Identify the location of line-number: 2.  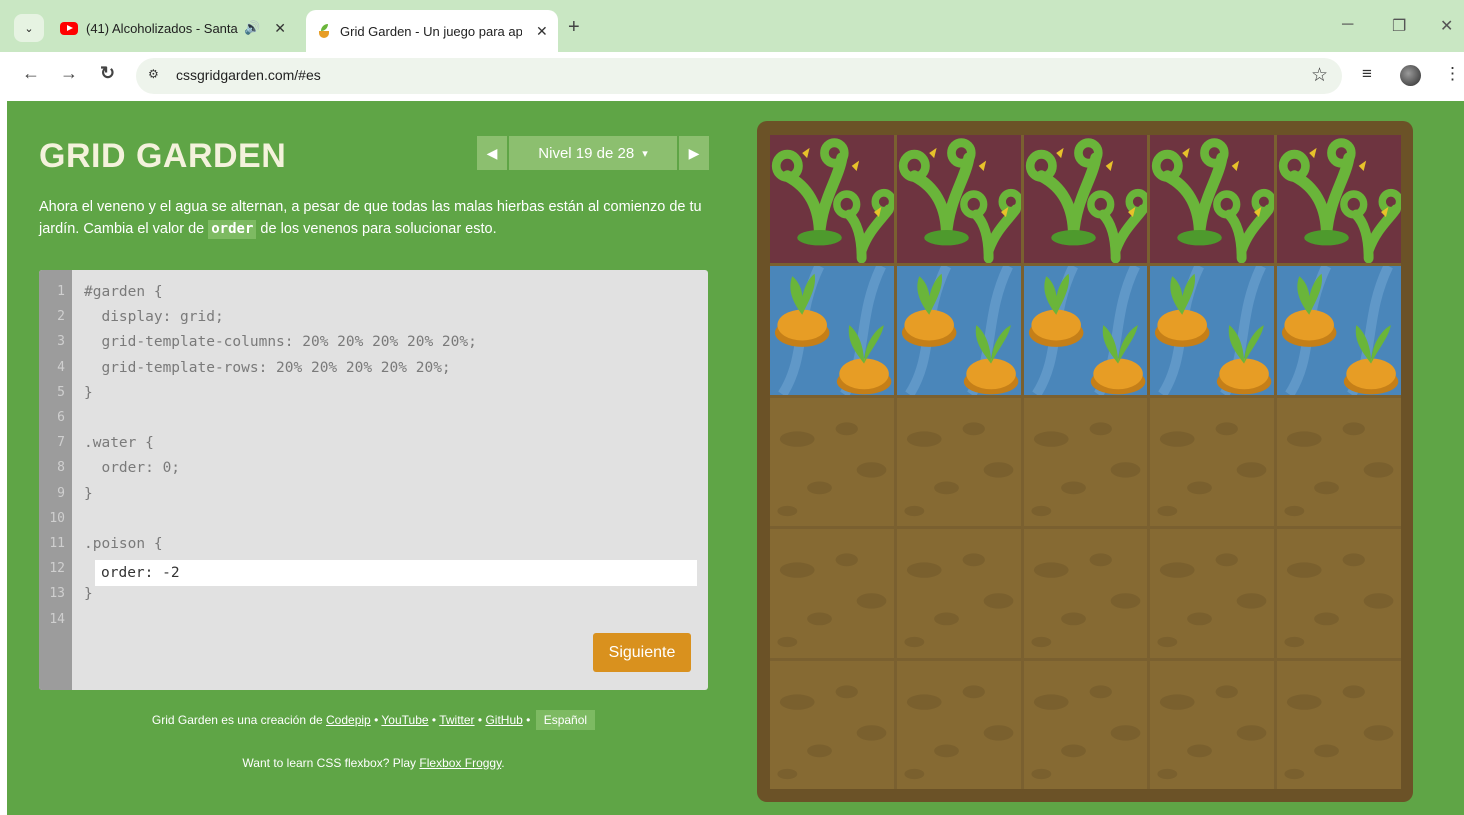
(61, 317).